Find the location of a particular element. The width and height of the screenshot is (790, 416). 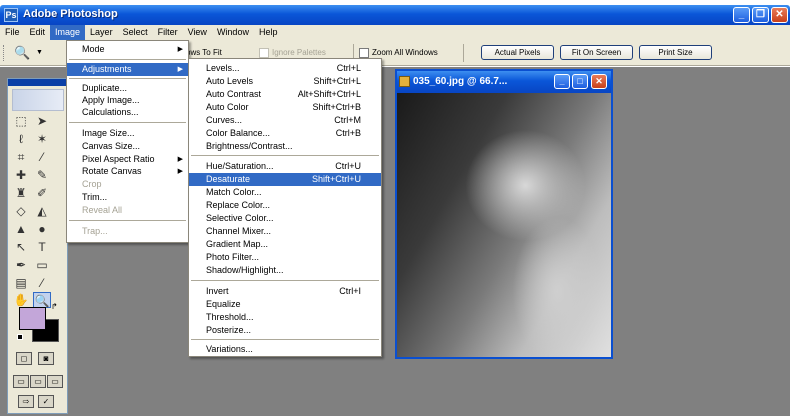

path-selection-icon: ↖ is located at coordinates (21, 247).